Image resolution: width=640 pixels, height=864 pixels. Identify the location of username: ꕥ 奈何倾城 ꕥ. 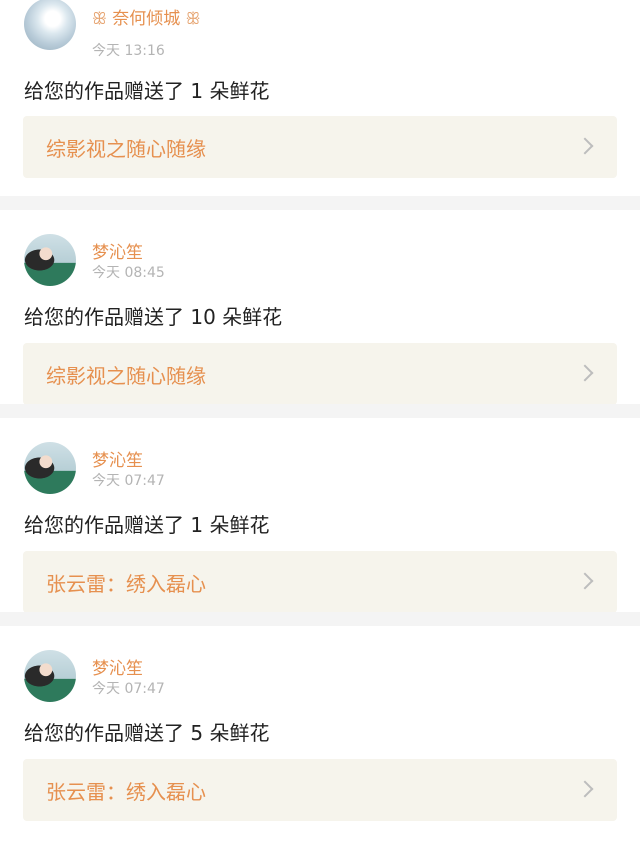
(146, 16).